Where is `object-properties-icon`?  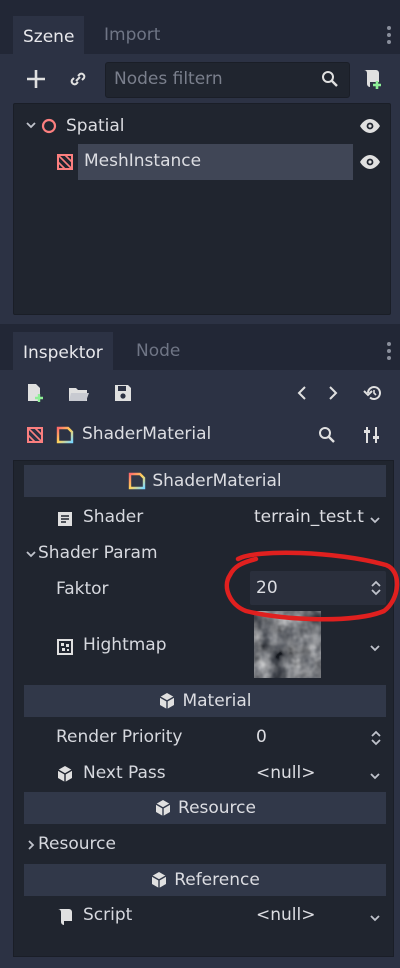
object-properties-icon is located at coordinates (372, 435).